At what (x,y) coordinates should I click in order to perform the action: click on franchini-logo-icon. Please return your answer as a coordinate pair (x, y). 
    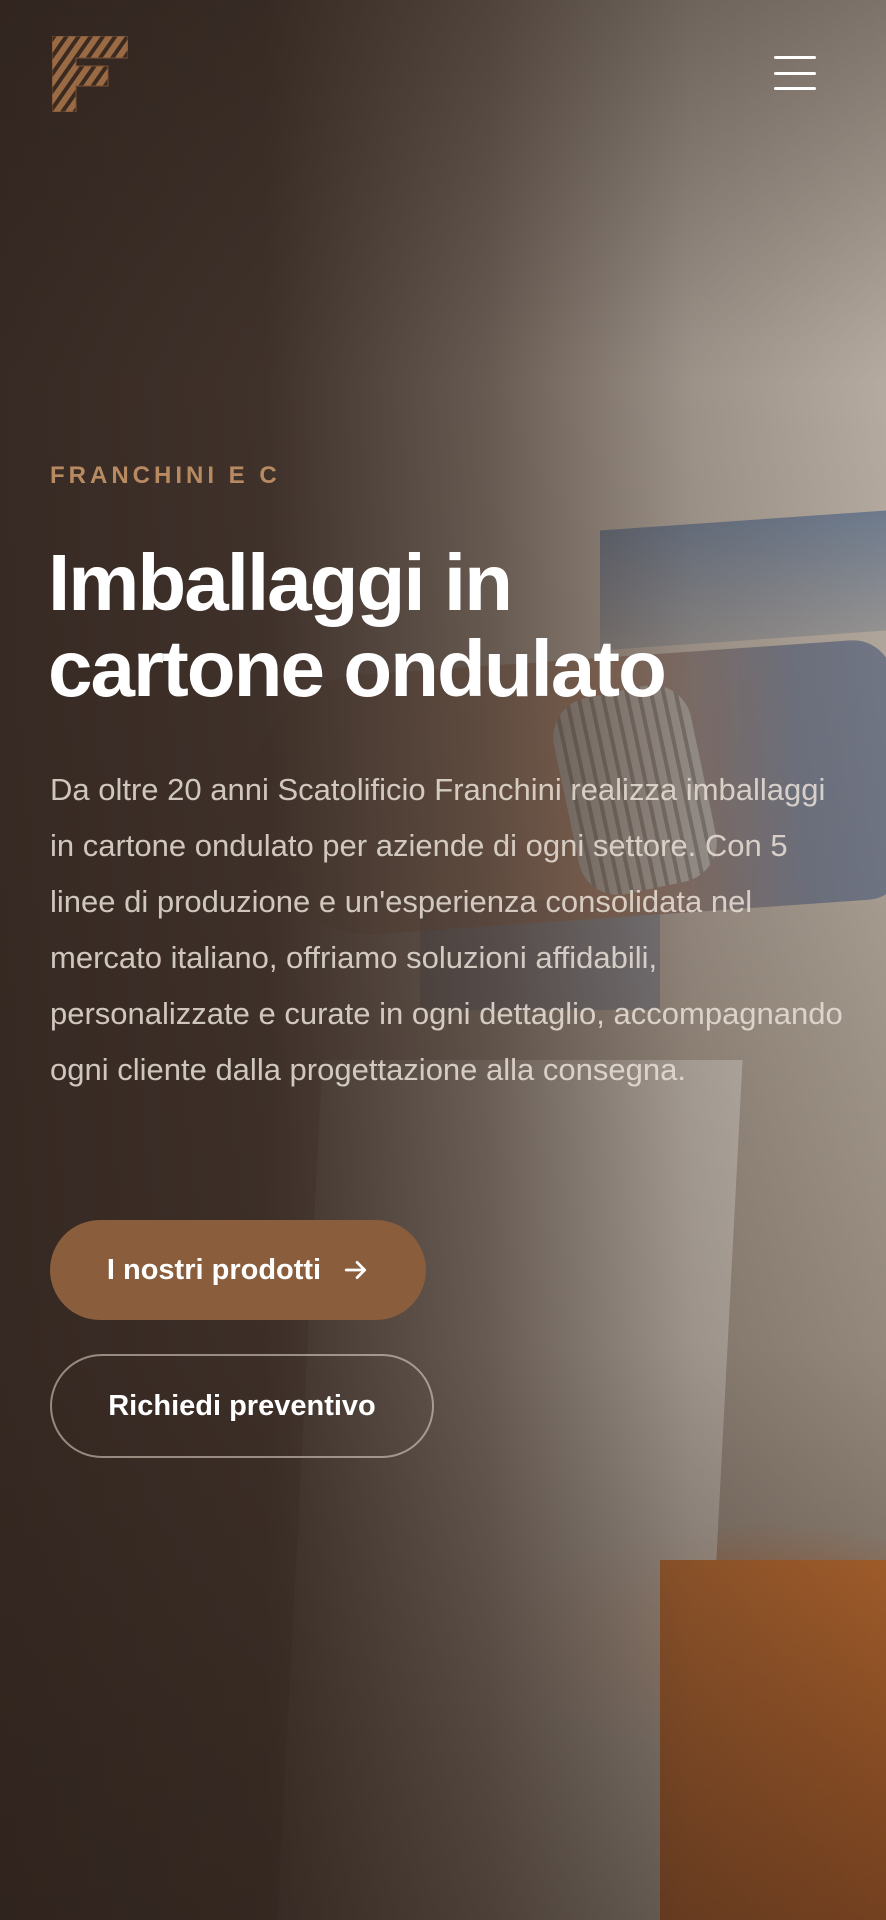
    Looking at the image, I should click on (90, 74).